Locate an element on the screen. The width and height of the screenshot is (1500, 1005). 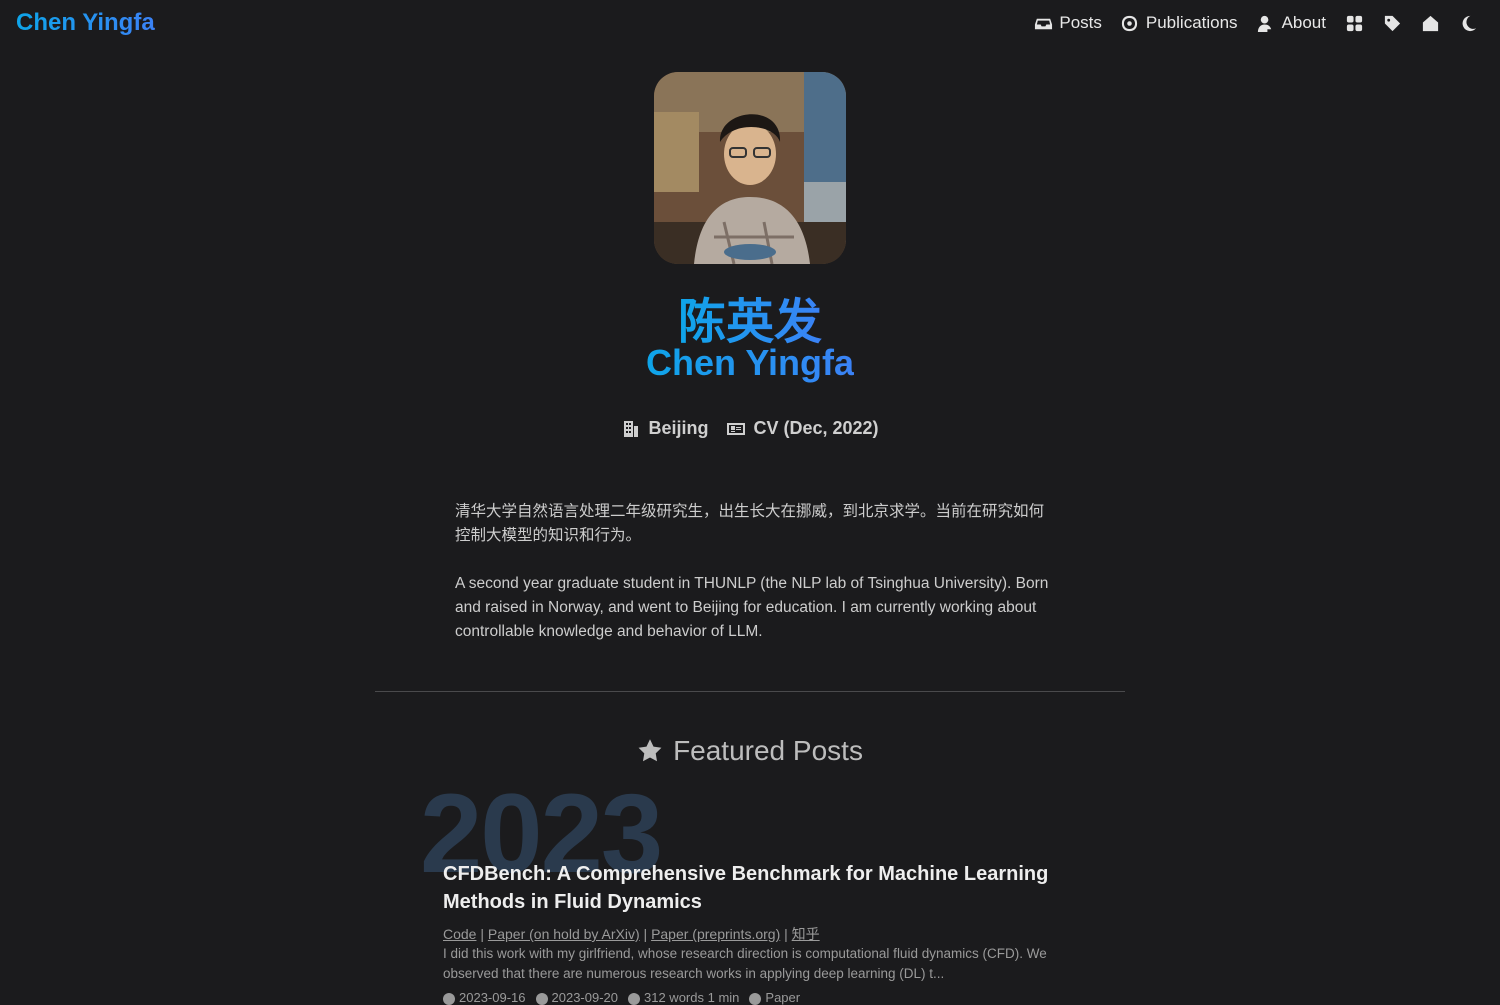
id-card-icon is located at coordinates (736, 428).